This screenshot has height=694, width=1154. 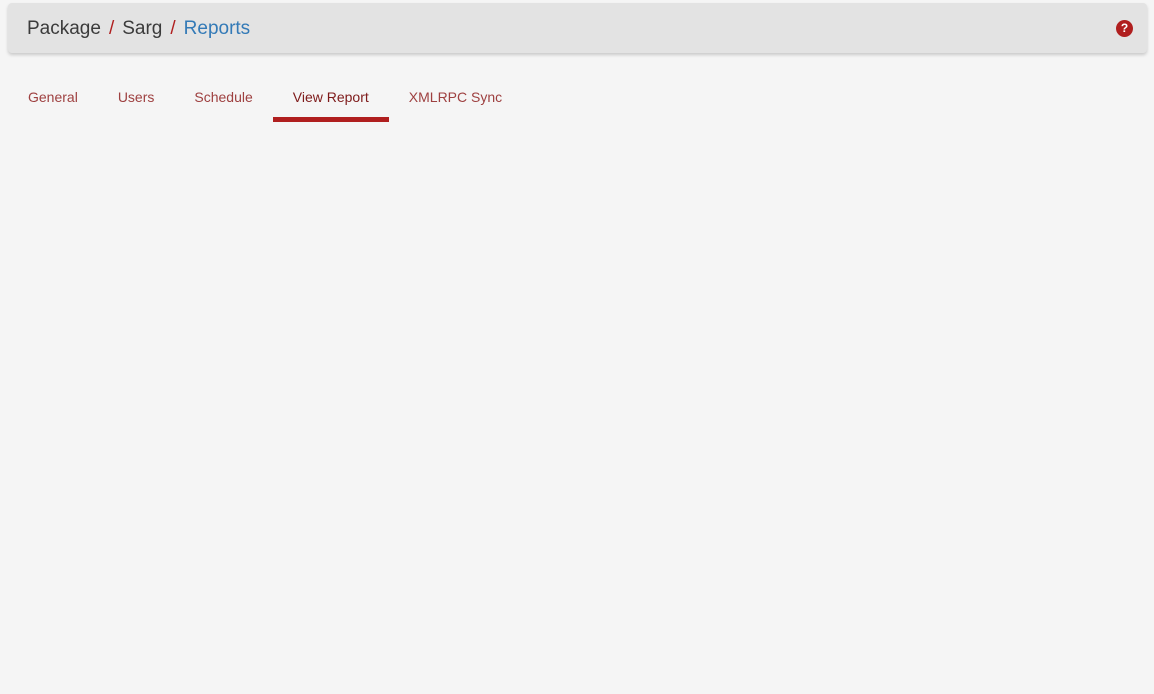 I want to click on tab-users: Users, so click(x=136, y=99).